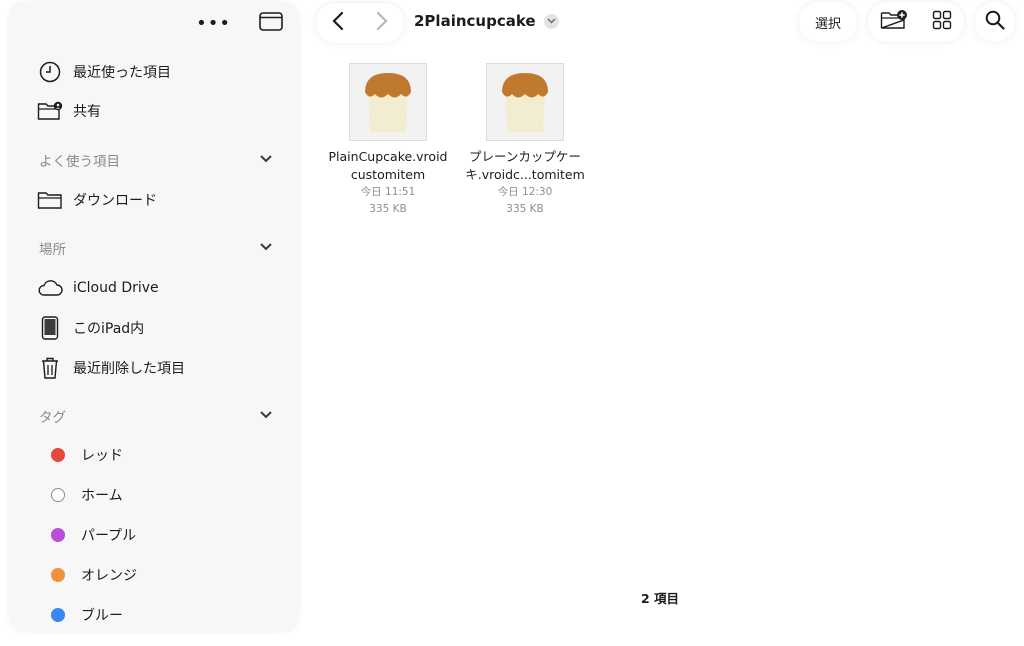 The height and width of the screenshot is (646, 1024). I want to click on tag-label: ホーム, so click(102, 496).